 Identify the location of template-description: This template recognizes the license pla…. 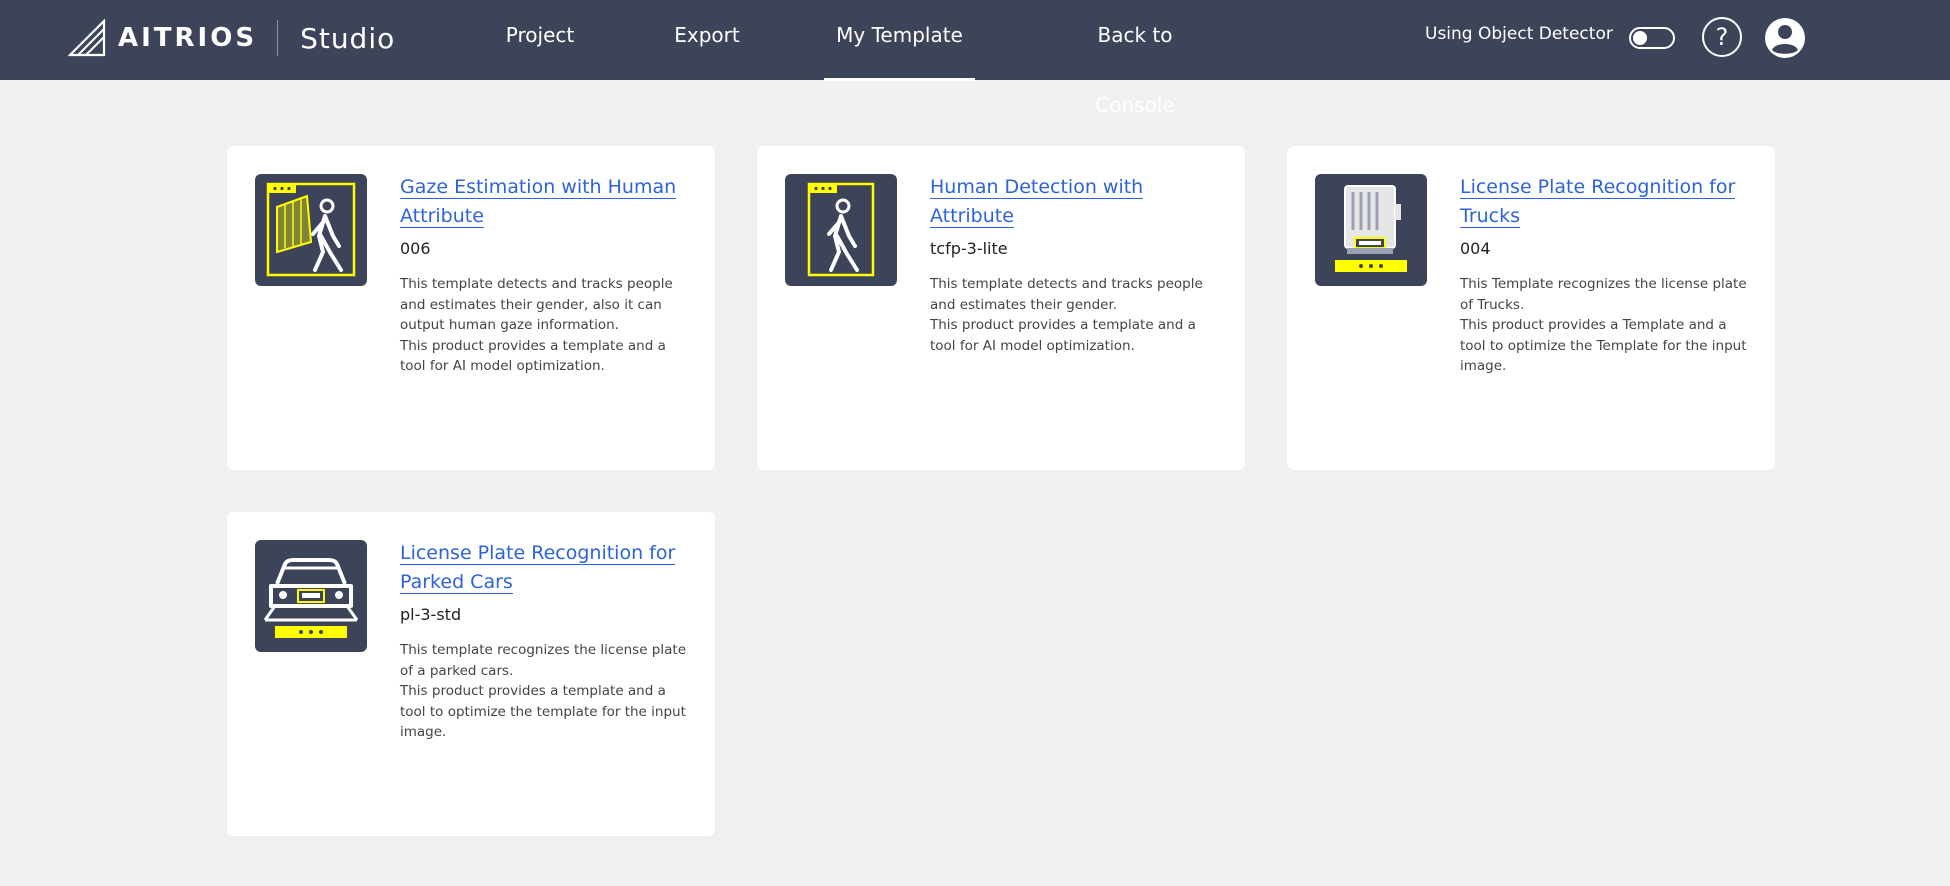
(543, 691).